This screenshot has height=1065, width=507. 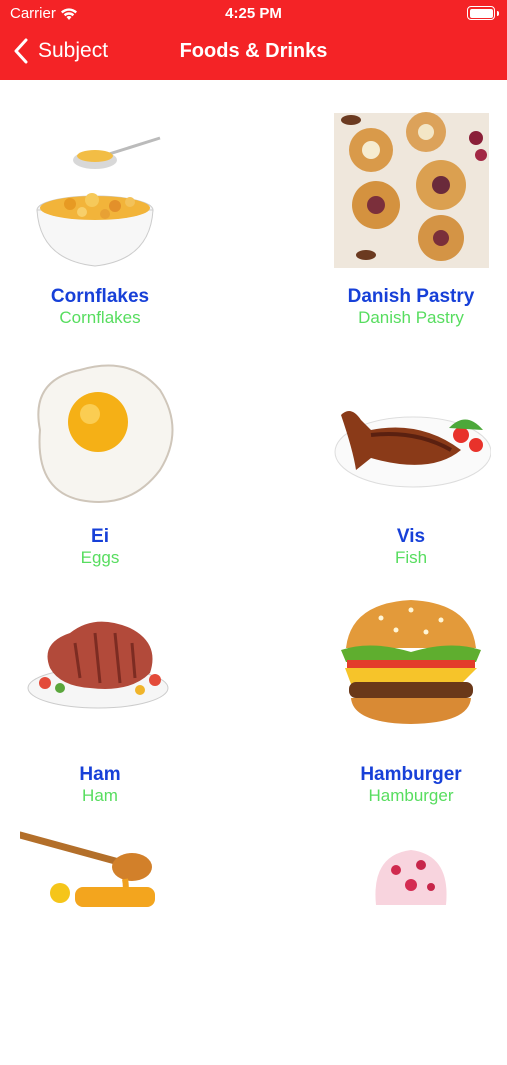 What do you see at coordinates (411, 190) in the screenshot?
I see `danish-pastry-image` at bounding box center [411, 190].